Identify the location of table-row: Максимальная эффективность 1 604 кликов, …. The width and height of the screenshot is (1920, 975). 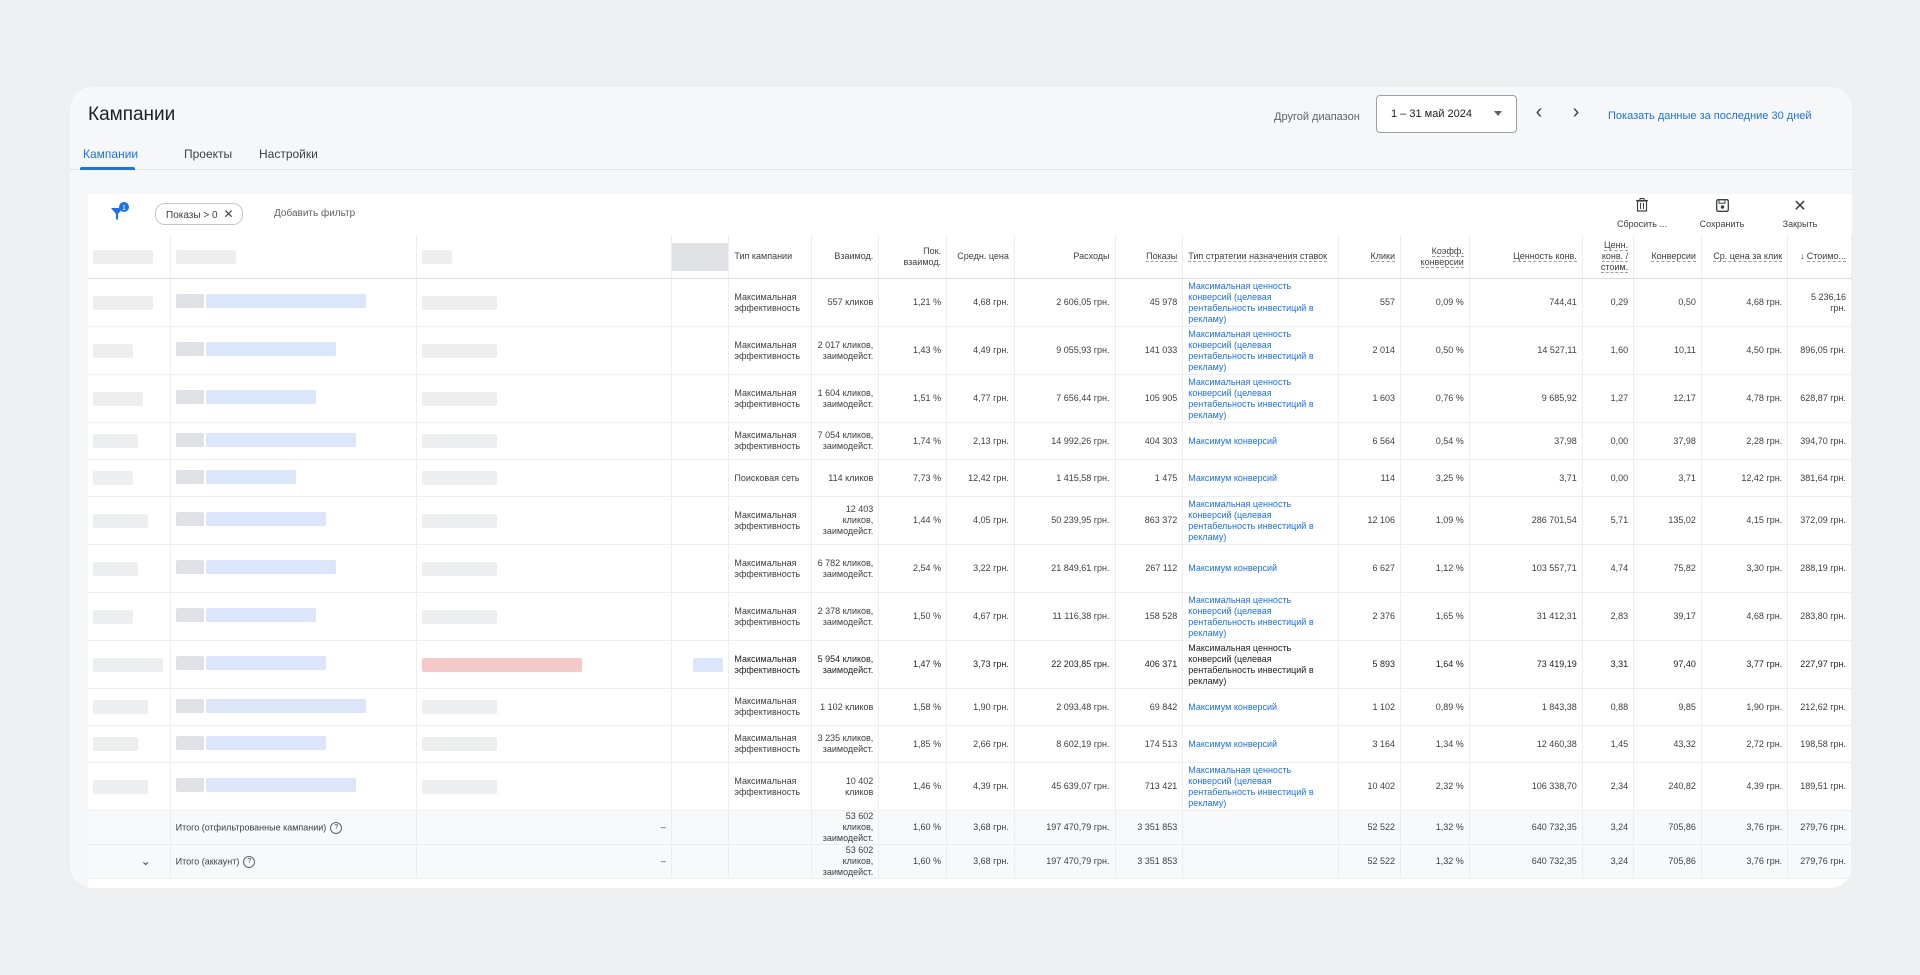
(970, 398).